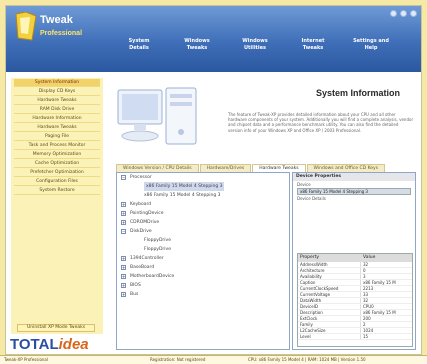 The width and height of the screenshot is (427, 364). I want to click on nav-system-details: System Details, so click(139, 39).